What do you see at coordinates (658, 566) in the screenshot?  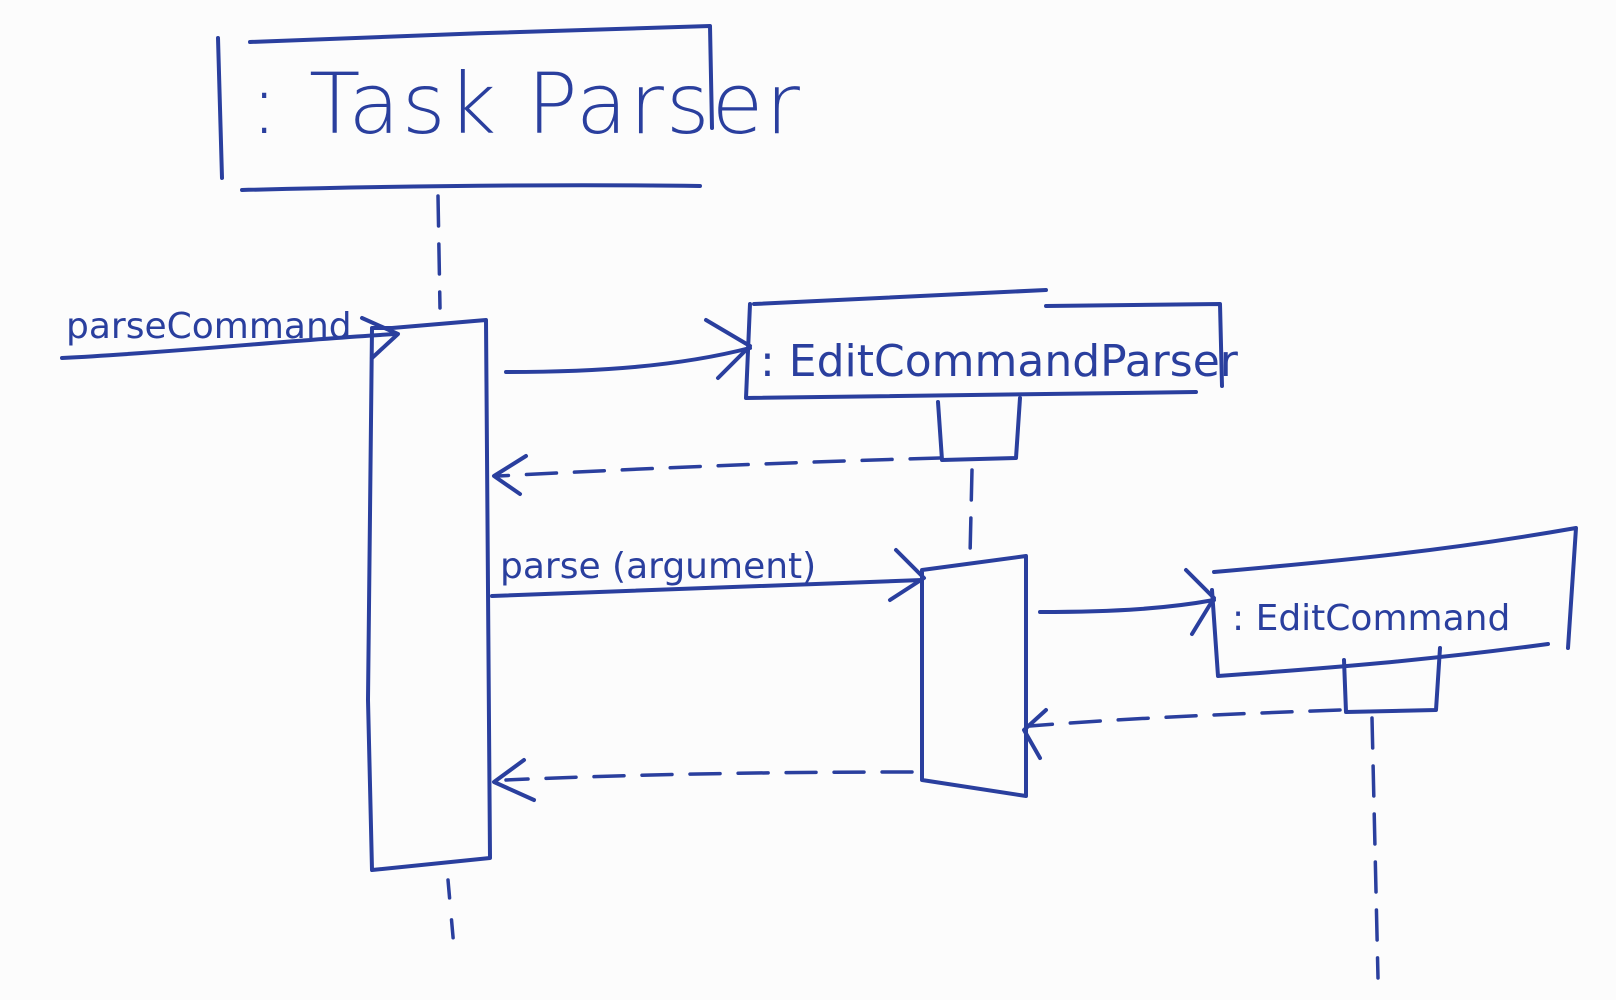 I see `parse-argument-label: parse (argument)` at bounding box center [658, 566].